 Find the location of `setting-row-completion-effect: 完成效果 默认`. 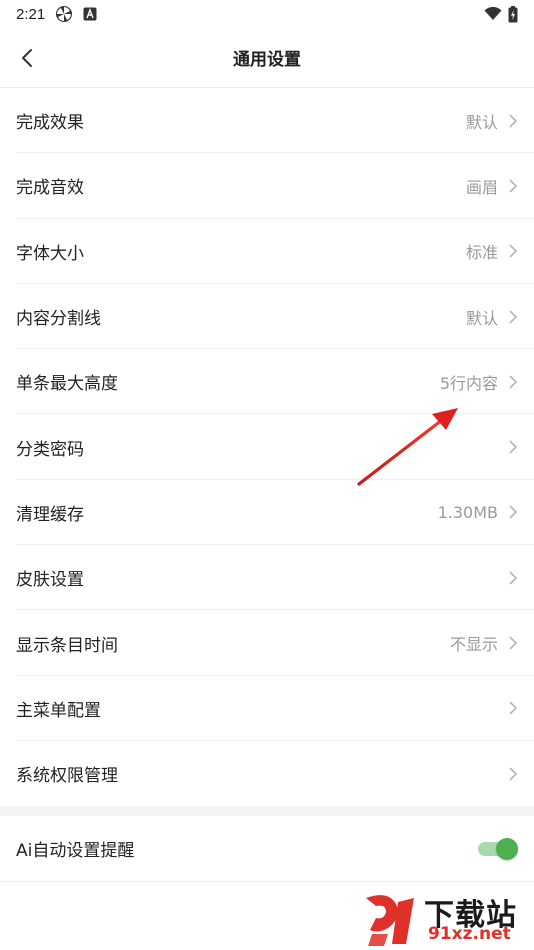

setting-row-completion-effect: 完成效果 默认 is located at coordinates (267, 121).